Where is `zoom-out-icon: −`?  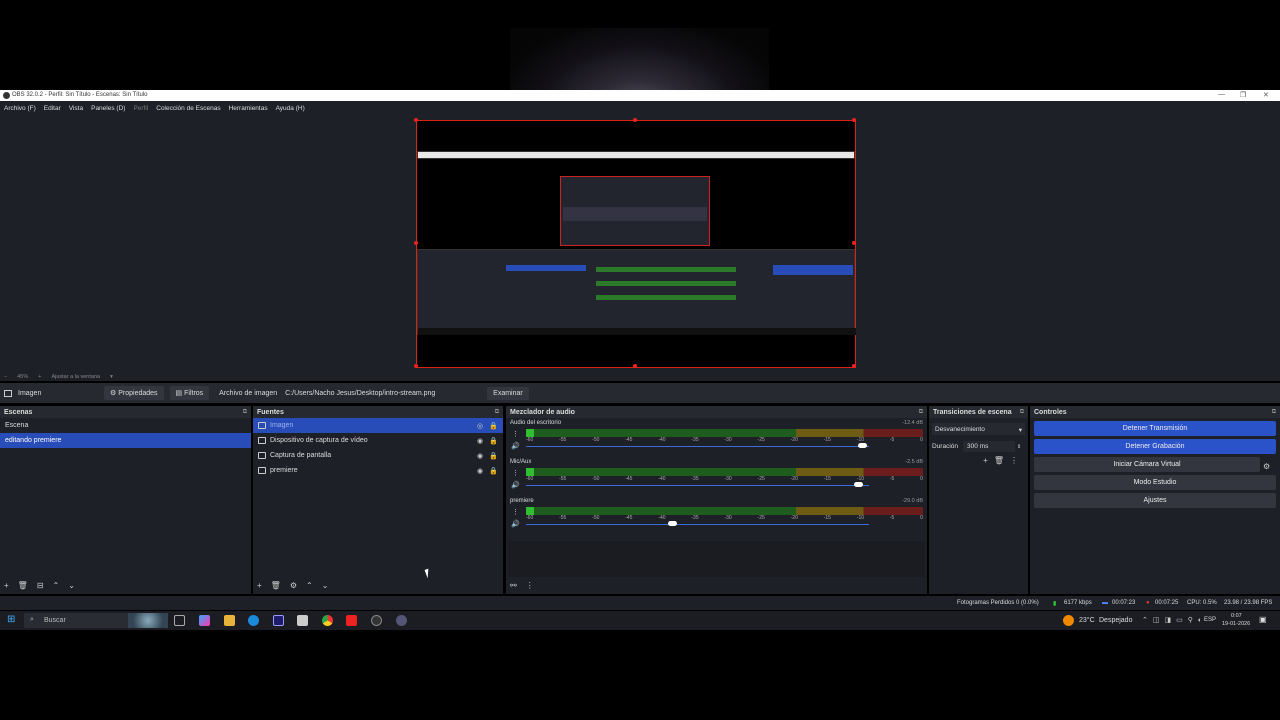
zoom-out-icon: − is located at coordinates (5, 377).